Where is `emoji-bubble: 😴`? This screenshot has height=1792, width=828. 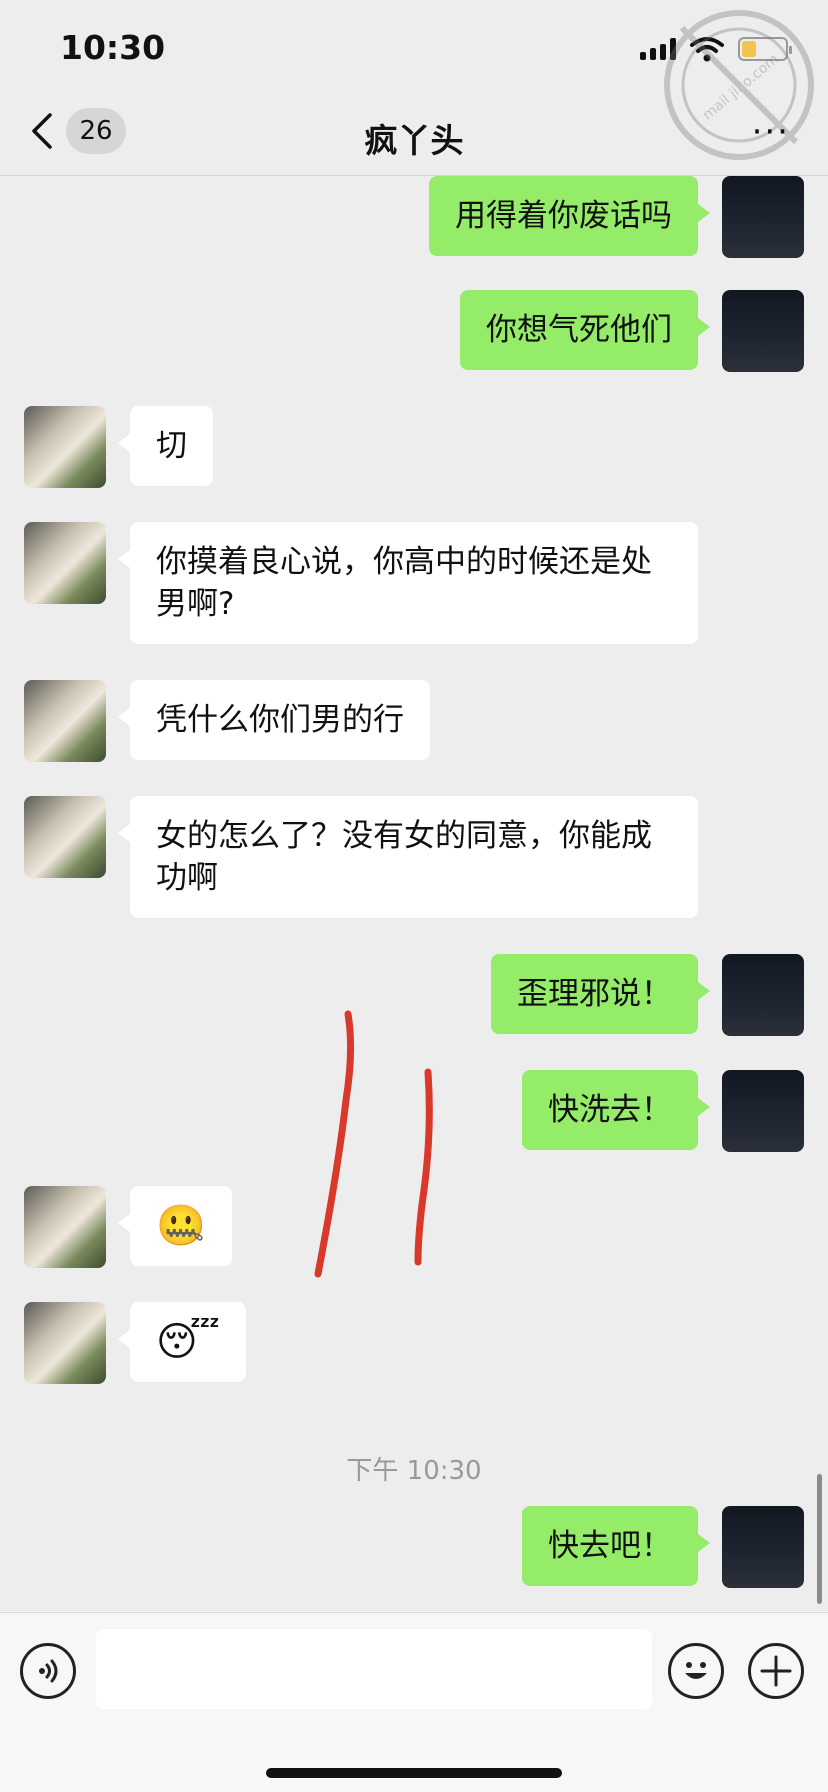
emoji-bubble: 😴 is located at coordinates (182, 1342).